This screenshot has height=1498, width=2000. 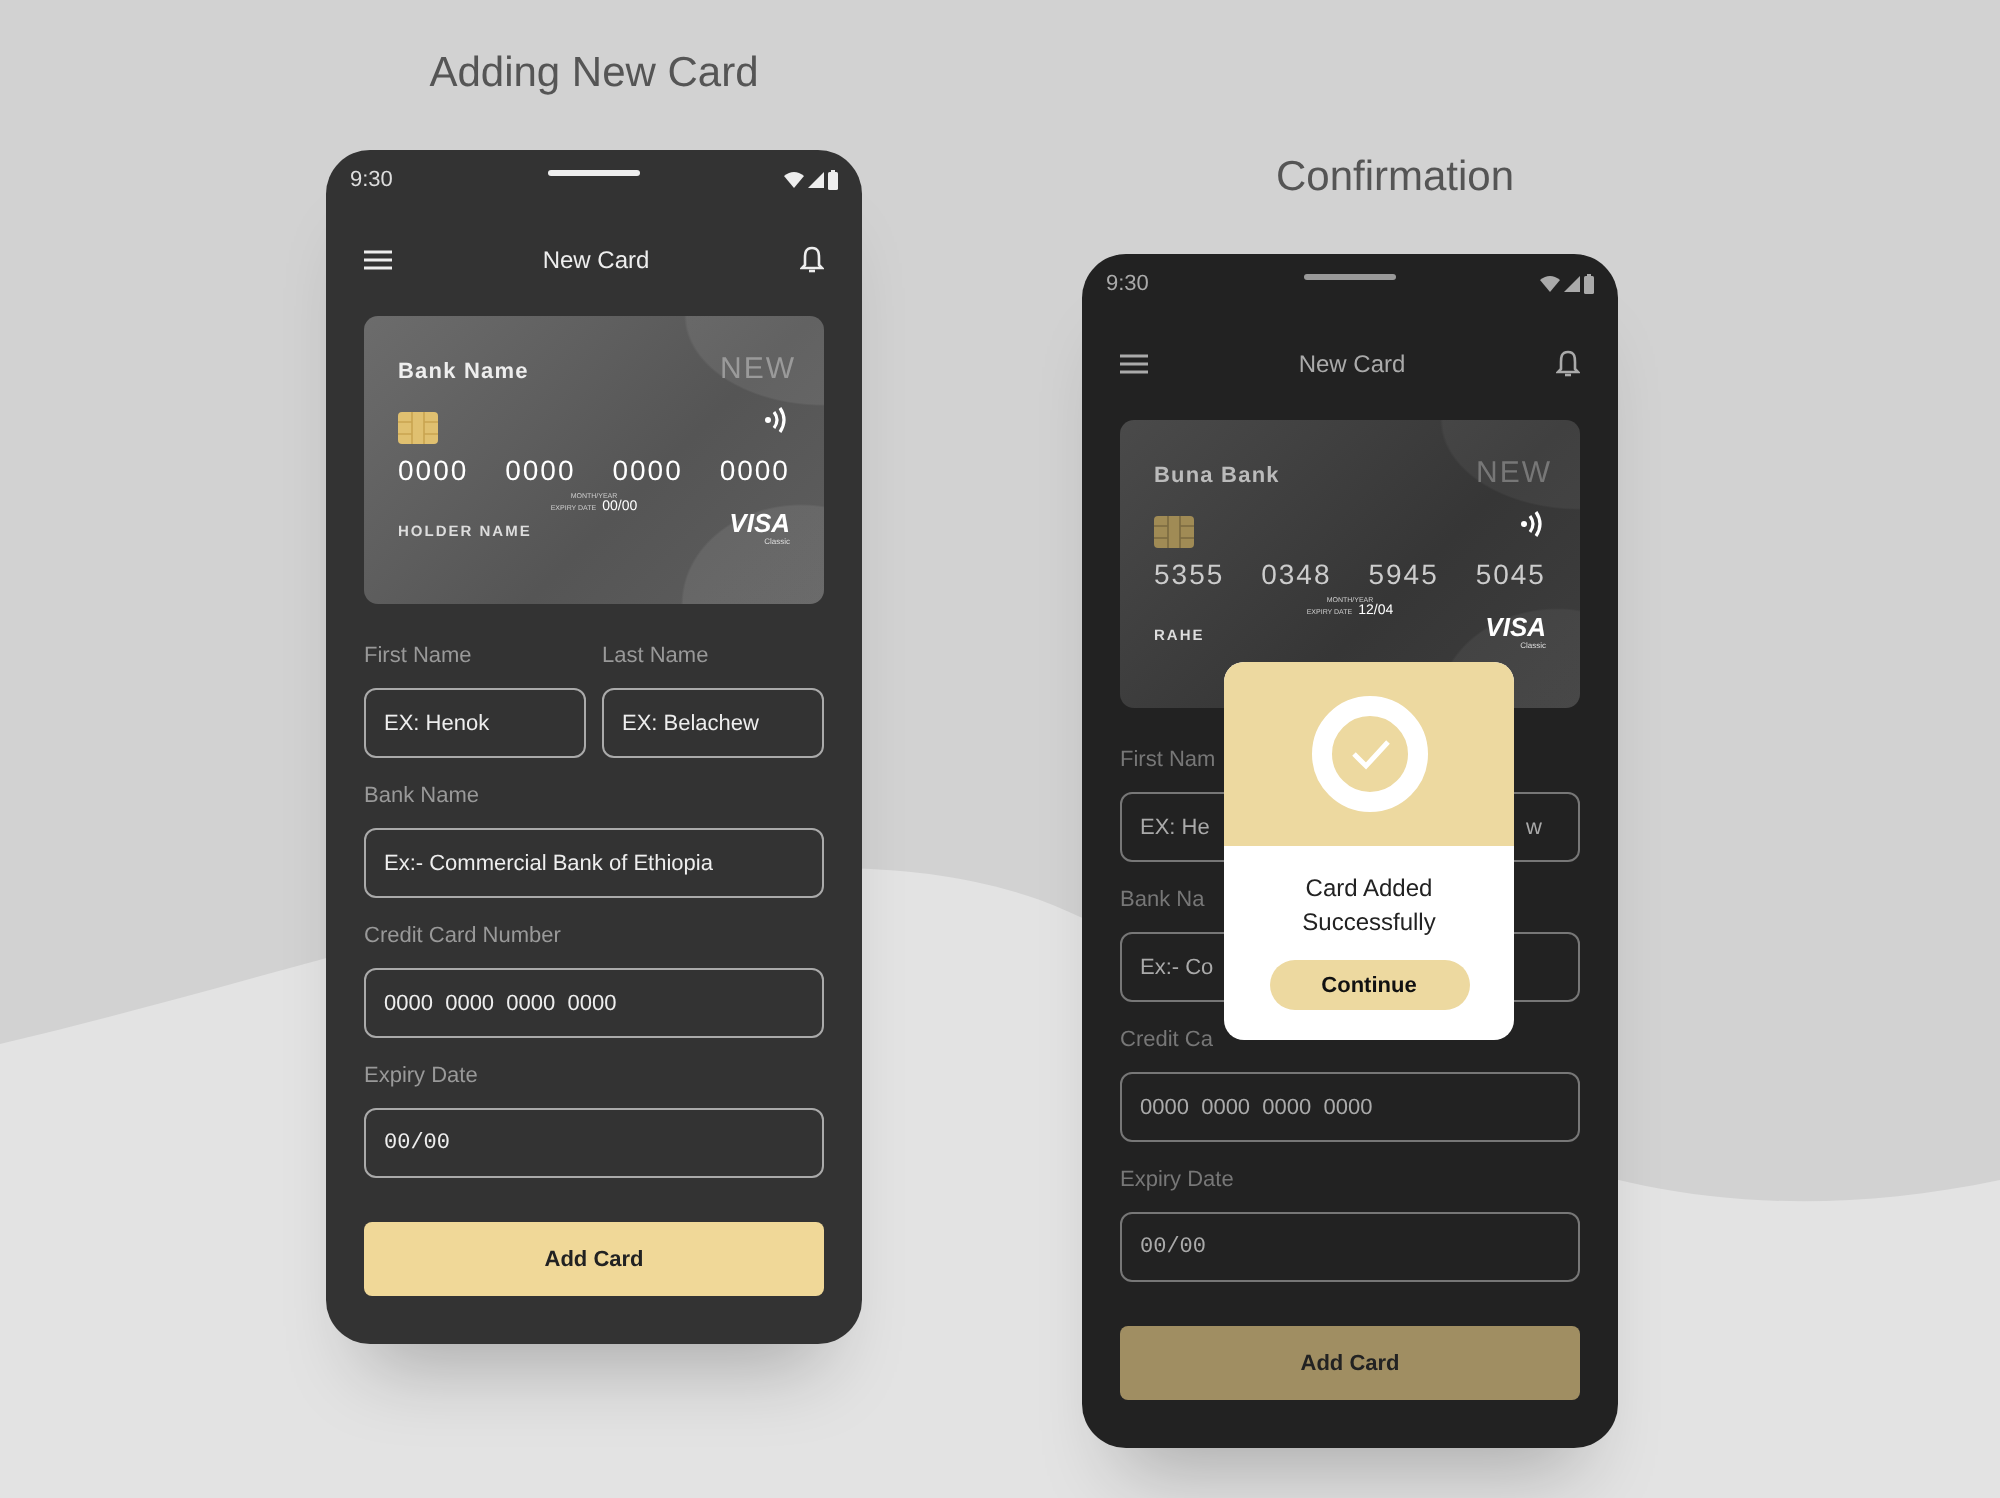 What do you see at coordinates (1189, 574) in the screenshot?
I see `card-number-group: 5355` at bounding box center [1189, 574].